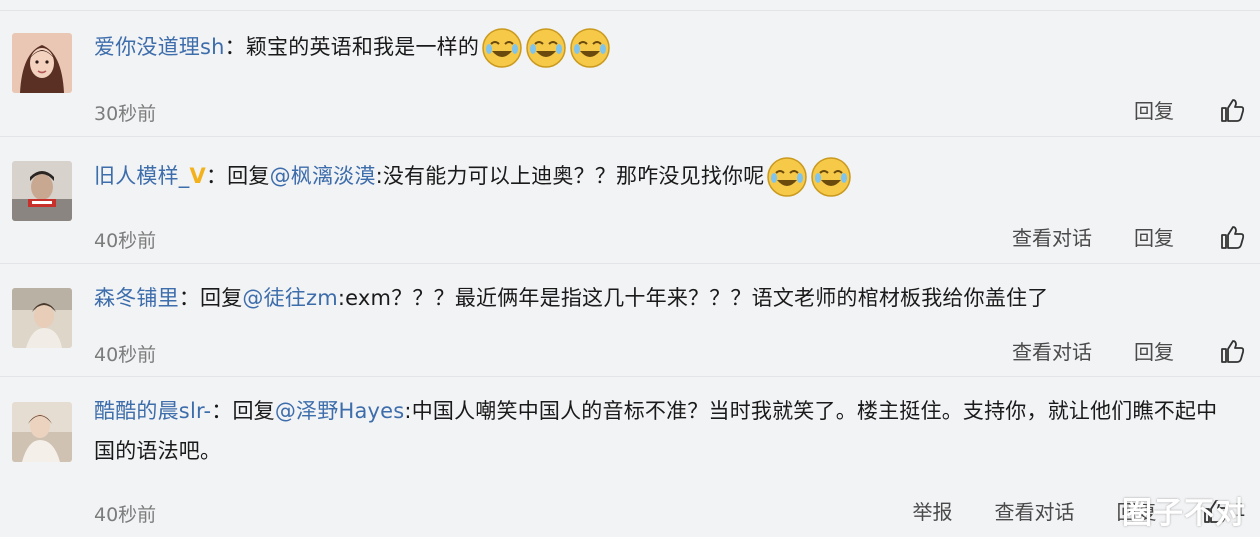 Image resolution: width=1260 pixels, height=537 pixels. What do you see at coordinates (125, 114) in the screenshot?
I see `timestamp: 30秒前` at bounding box center [125, 114].